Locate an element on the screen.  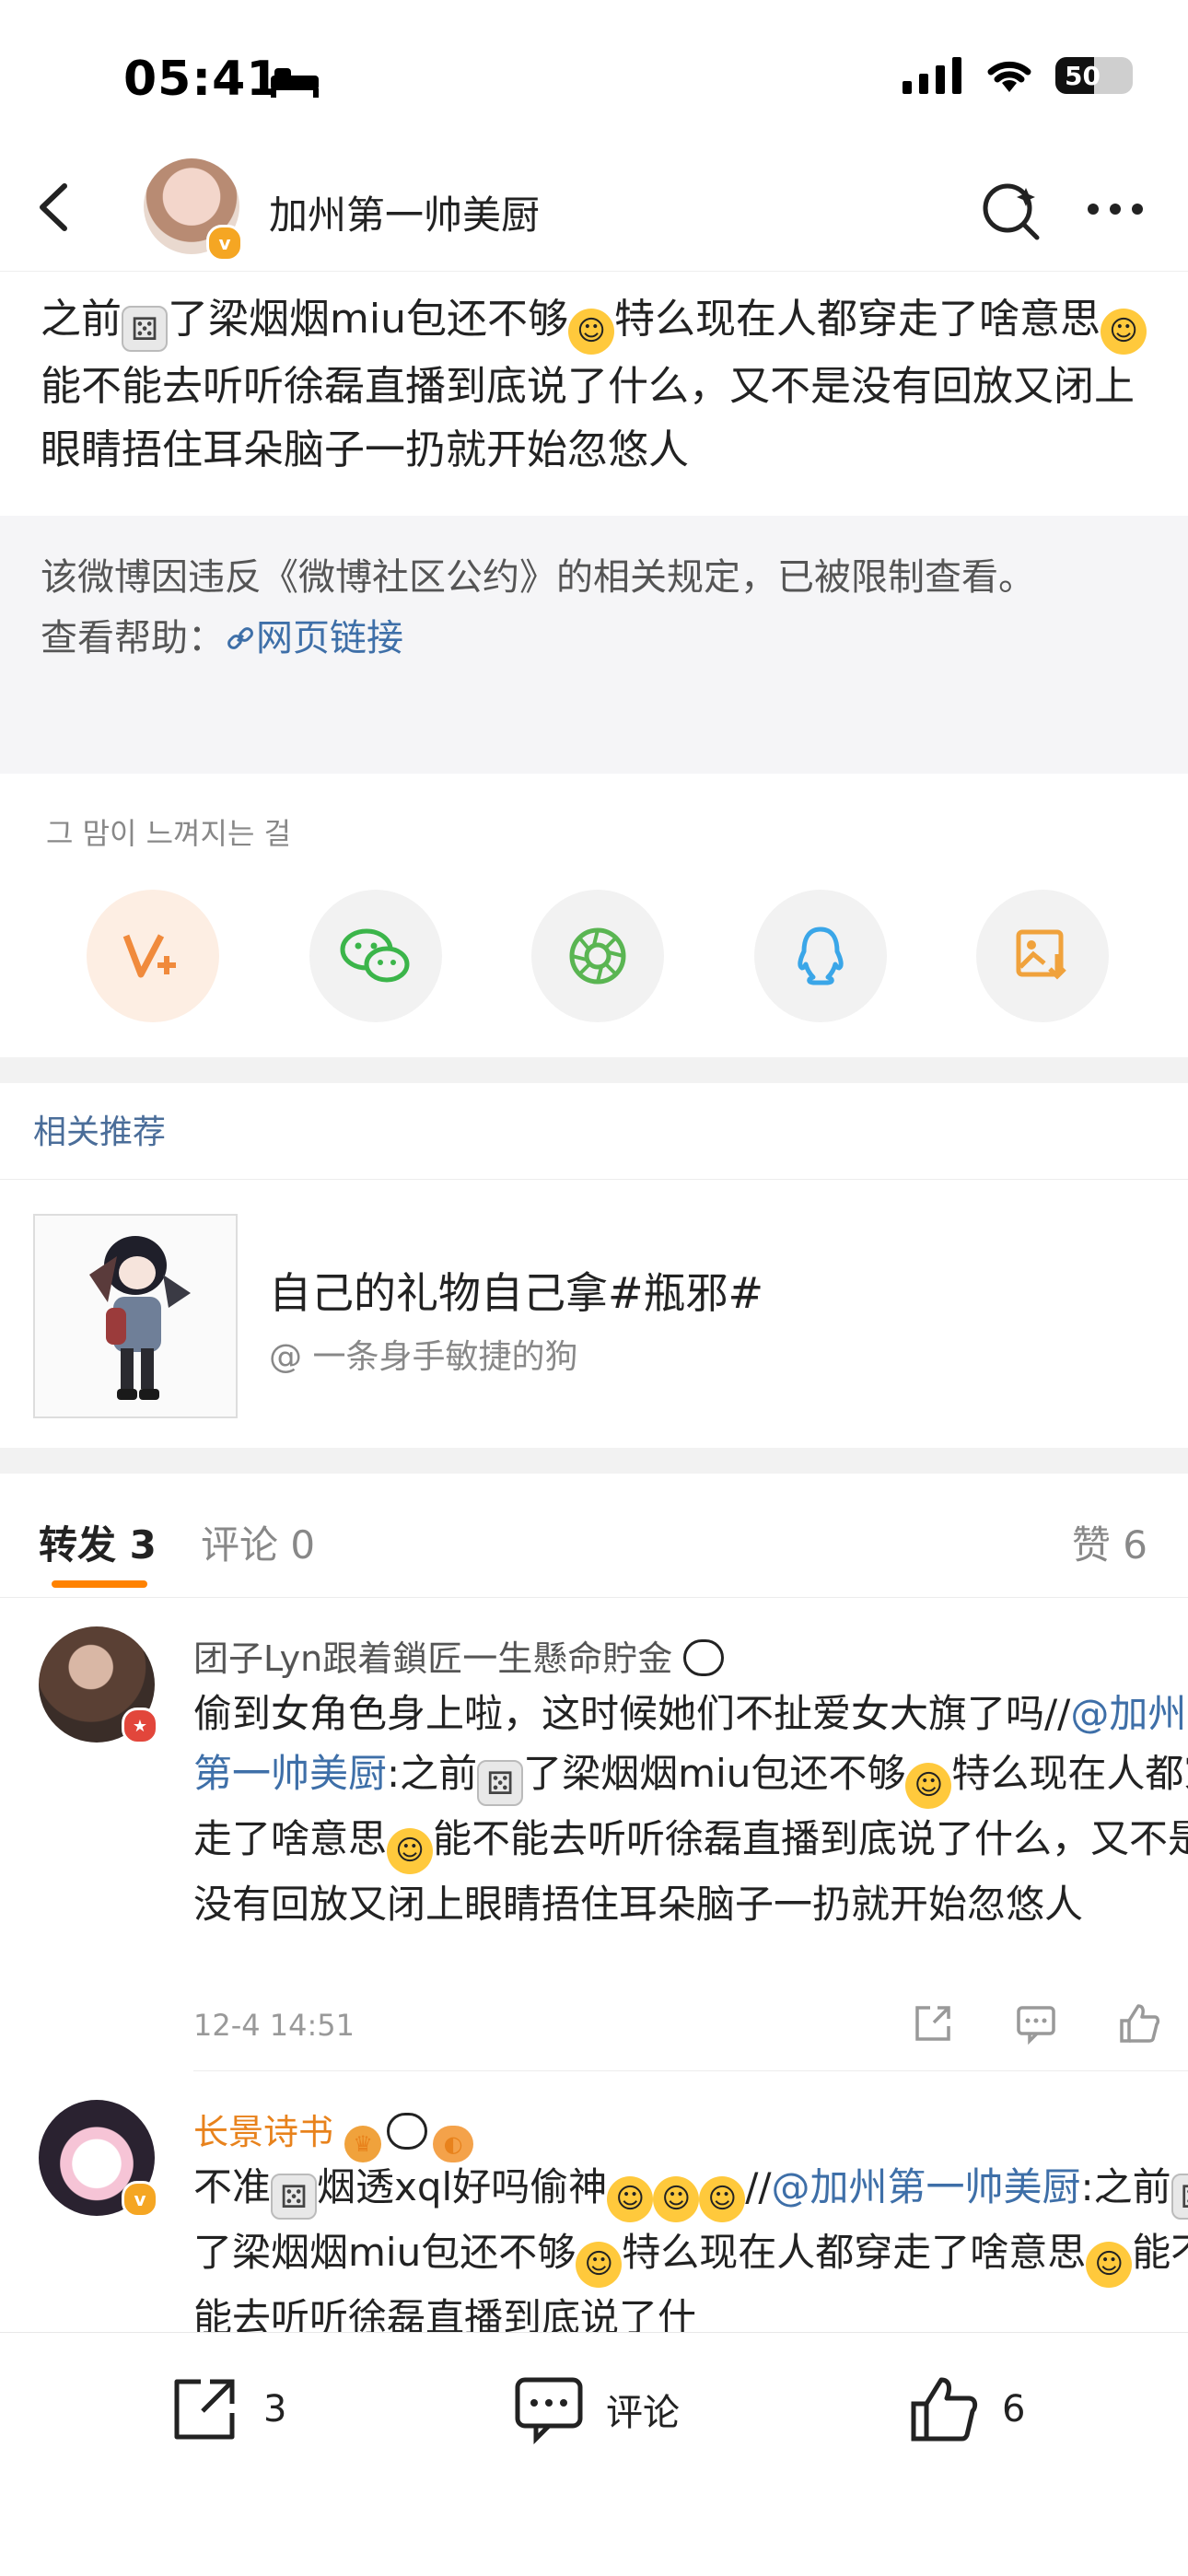
tab-active-indicator is located at coordinates (99, 1584).